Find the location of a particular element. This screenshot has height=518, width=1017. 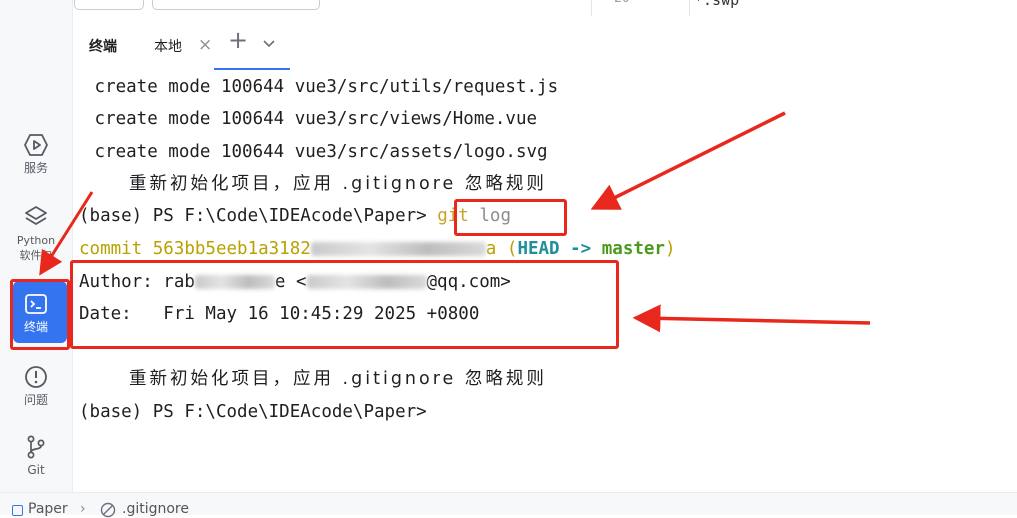

head-ref: HEAD is located at coordinates (538, 249).